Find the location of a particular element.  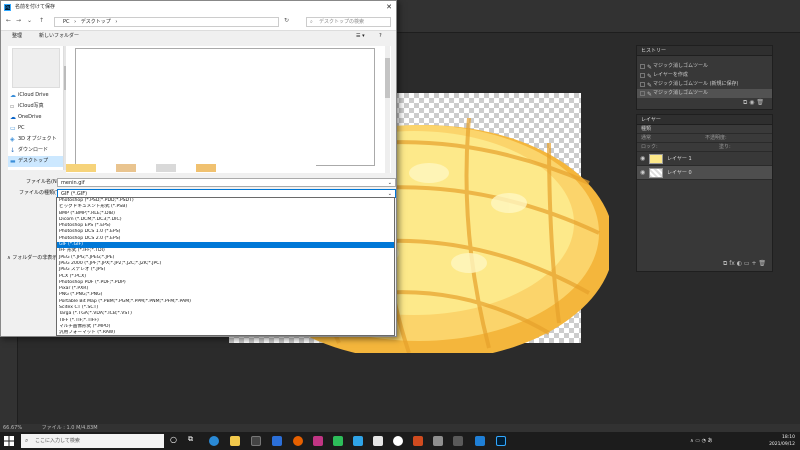

history-item: ✎ マジック消しゴムツール (新規に保存) is located at coordinates (704, 84).